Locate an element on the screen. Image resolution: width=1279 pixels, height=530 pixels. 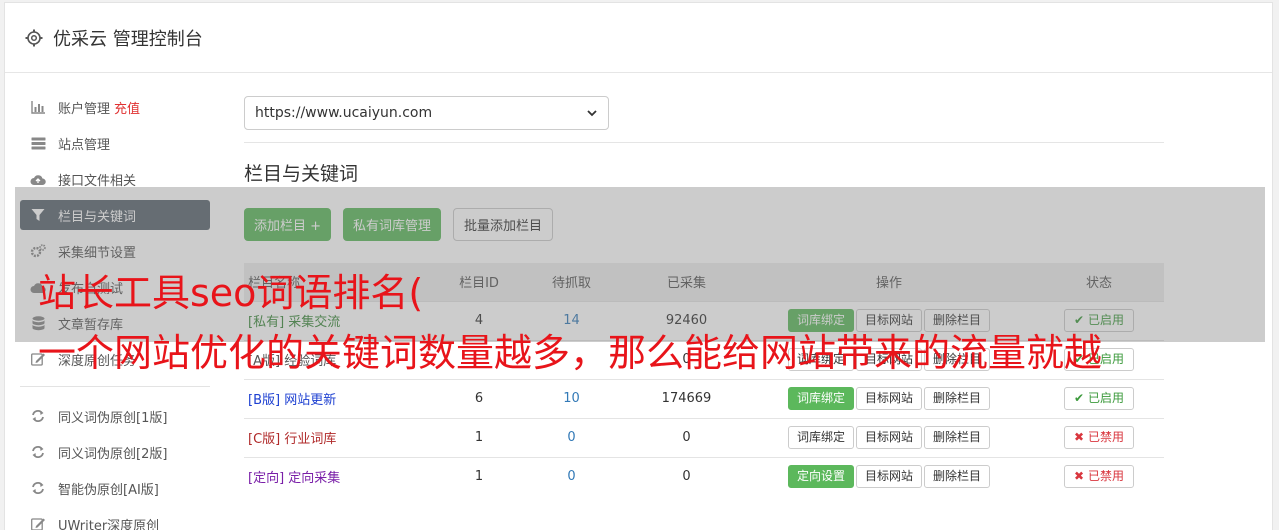
col-header-id: 栏目ID is located at coordinates (479, 282).